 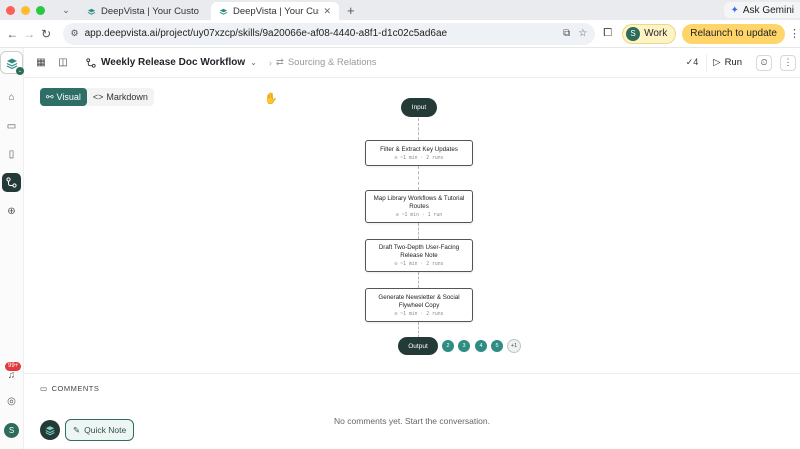 What do you see at coordinates (497, 346) in the screenshot?
I see `version-chip: 5` at bounding box center [497, 346].